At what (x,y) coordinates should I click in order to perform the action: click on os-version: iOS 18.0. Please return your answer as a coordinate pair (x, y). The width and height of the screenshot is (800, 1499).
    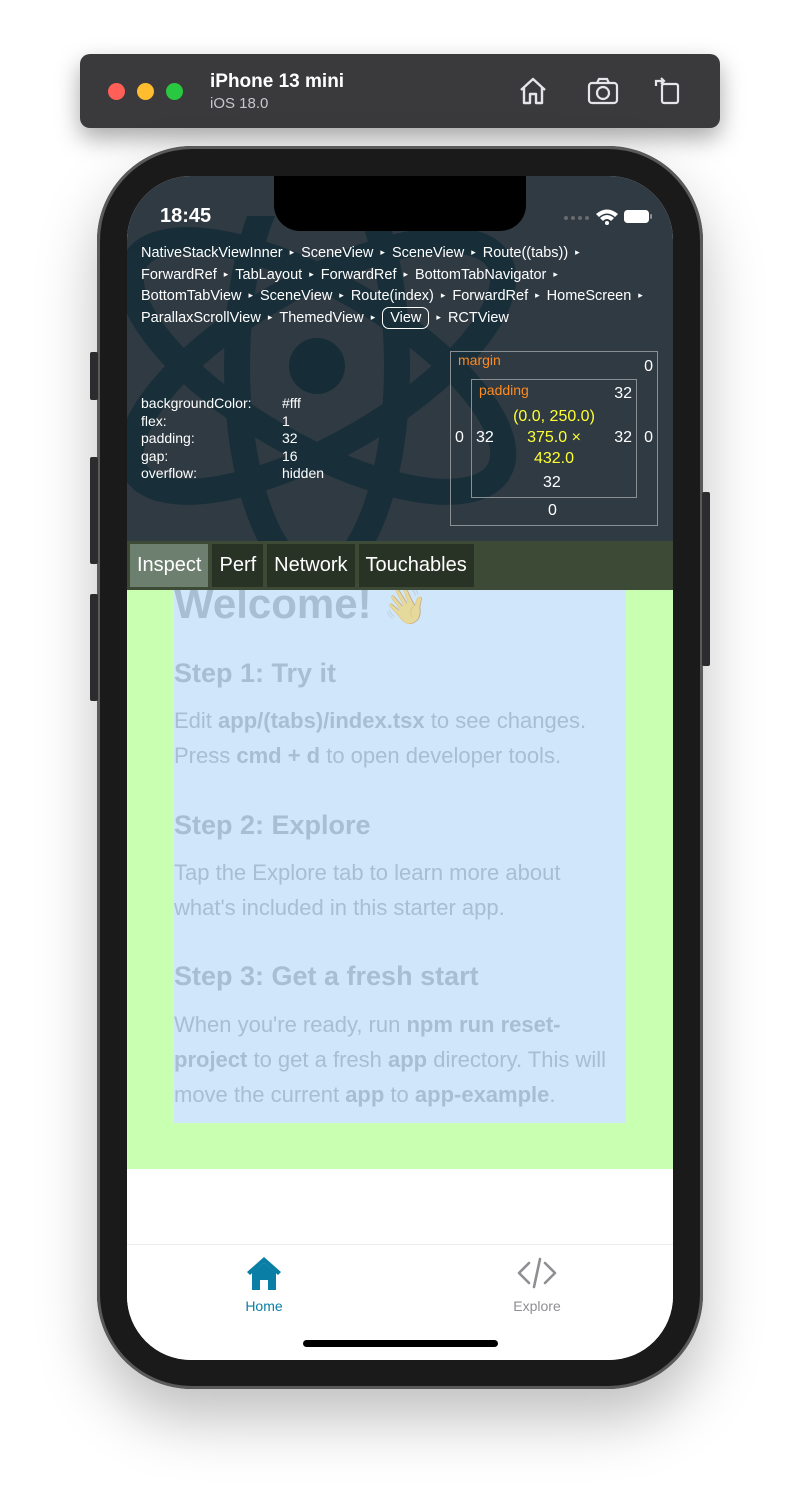
    Looking at the image, I should click on (239, 103).